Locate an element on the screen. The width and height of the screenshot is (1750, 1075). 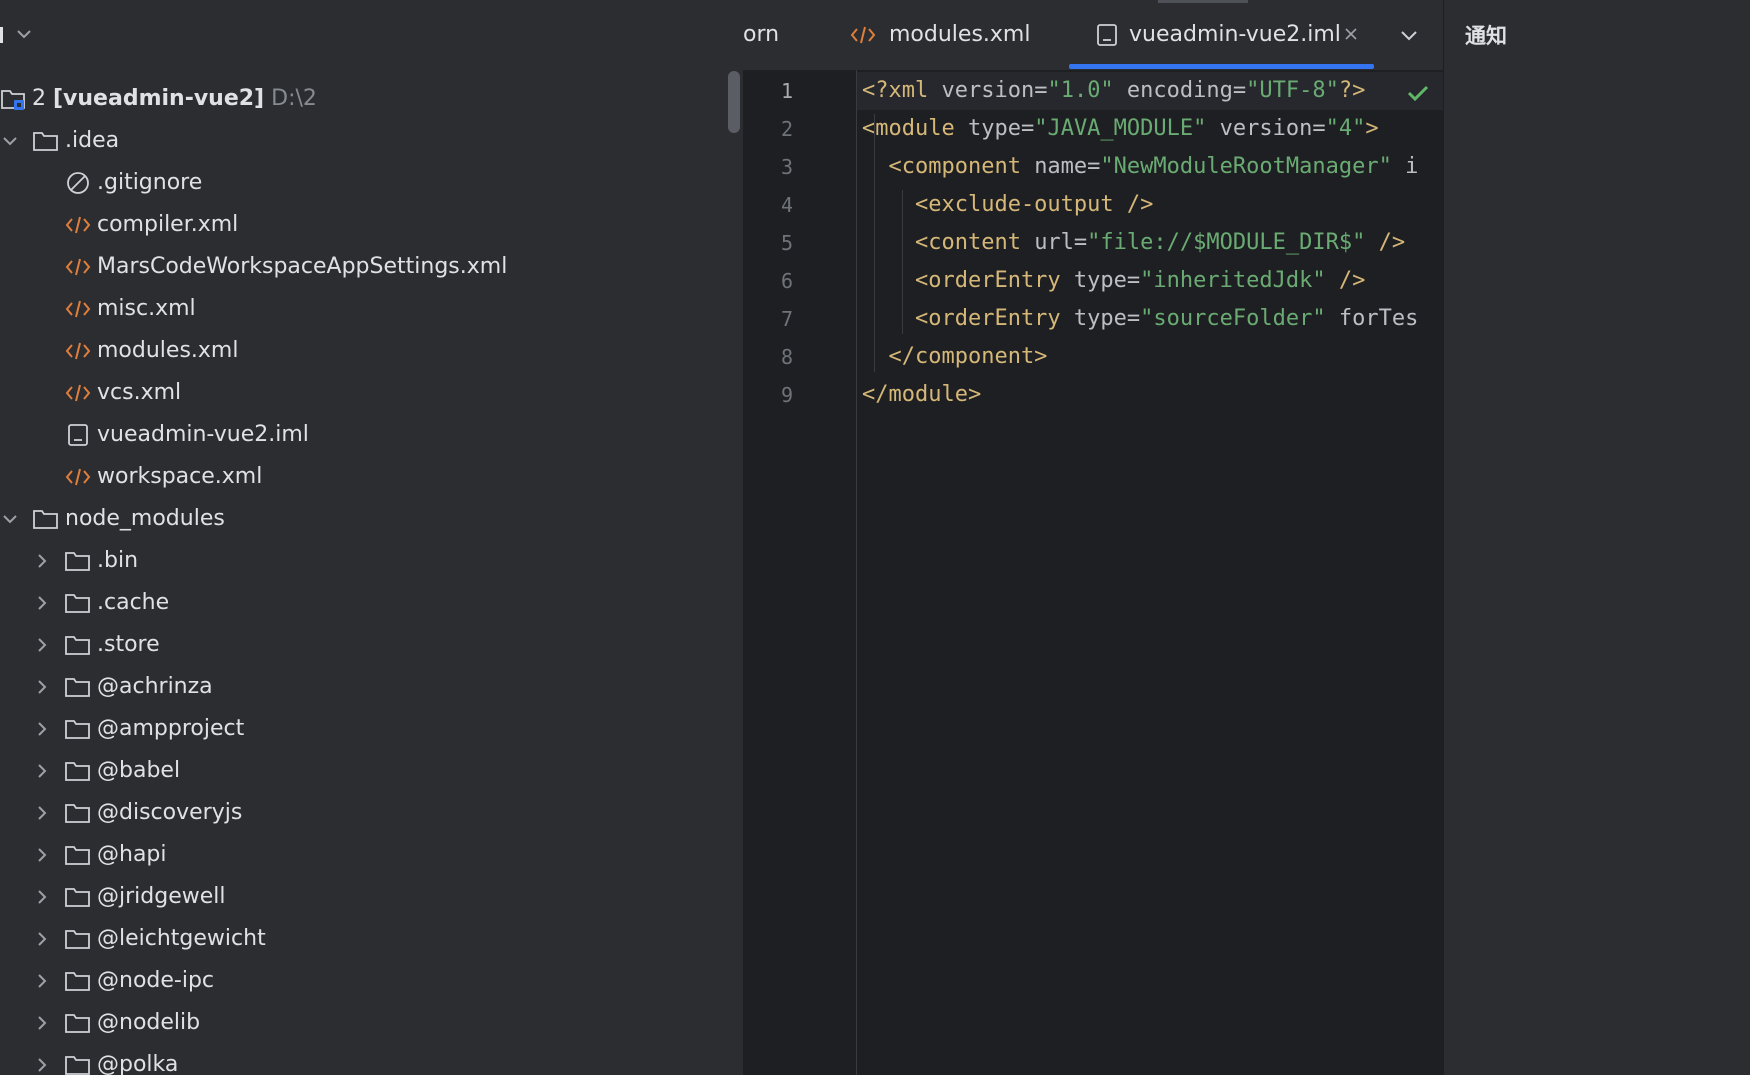
tree-folder-node: @achrinza is located at coordinates (362, 687).